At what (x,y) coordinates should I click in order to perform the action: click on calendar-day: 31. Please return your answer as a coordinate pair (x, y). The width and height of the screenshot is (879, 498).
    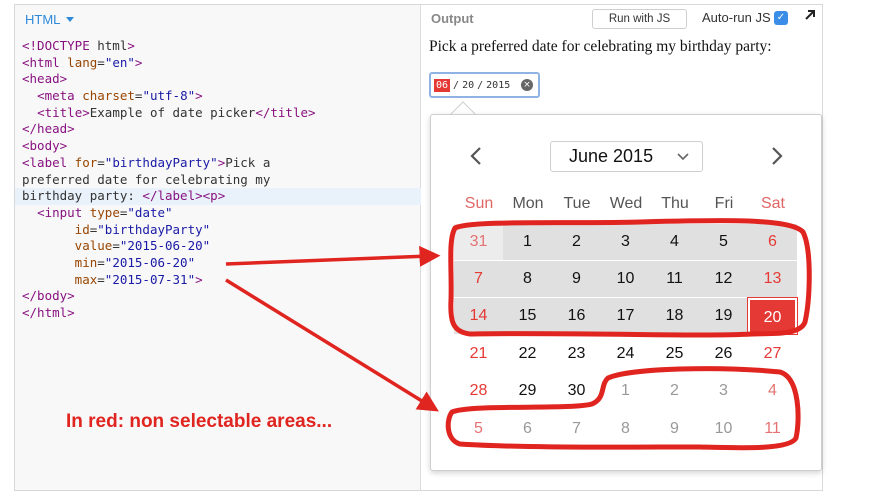
    Looking at the image, I should click on (478, 242).